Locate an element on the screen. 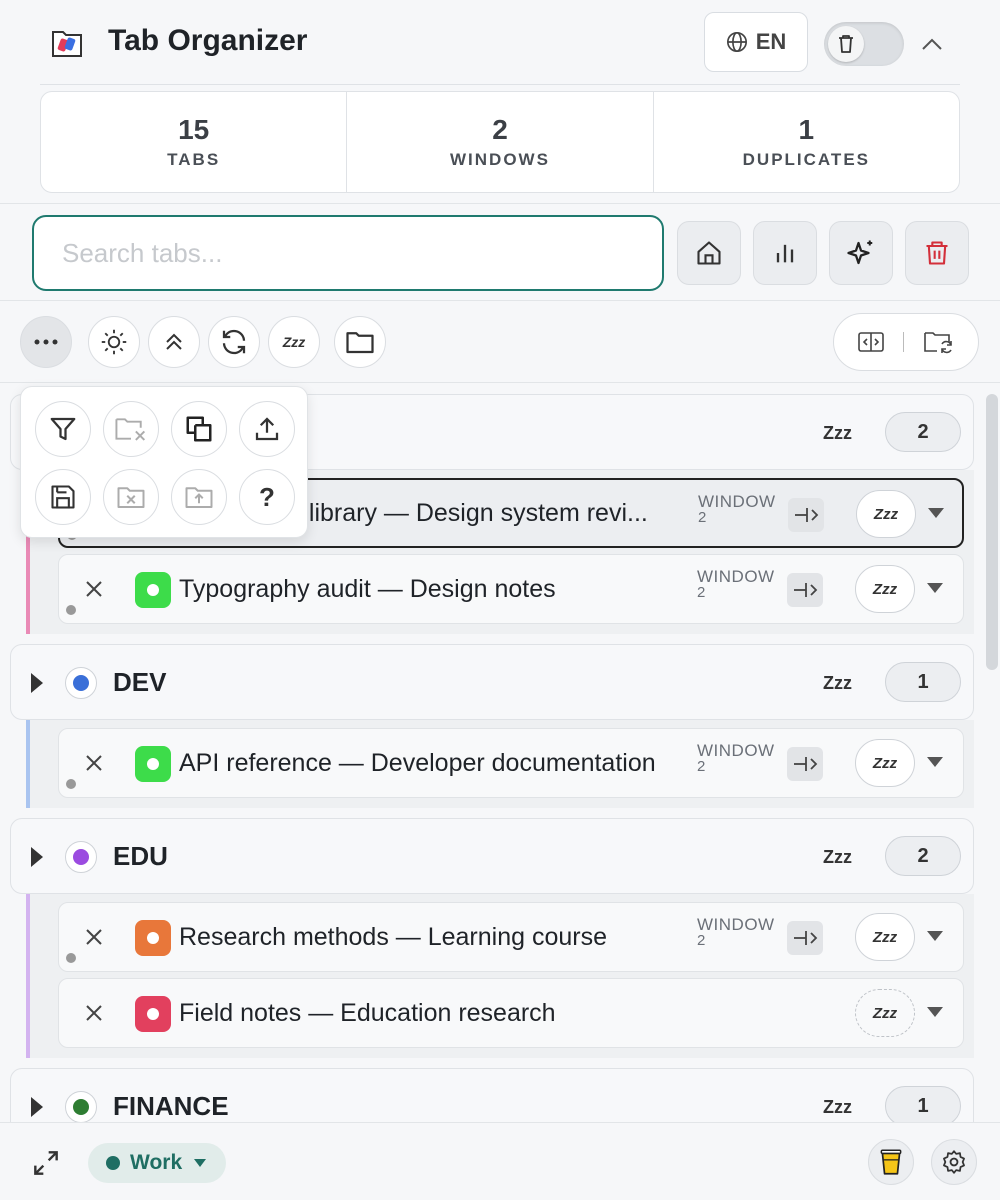 The image size is (1000, 1200). workspace-label: Work is located at coordinates (156, 1162).